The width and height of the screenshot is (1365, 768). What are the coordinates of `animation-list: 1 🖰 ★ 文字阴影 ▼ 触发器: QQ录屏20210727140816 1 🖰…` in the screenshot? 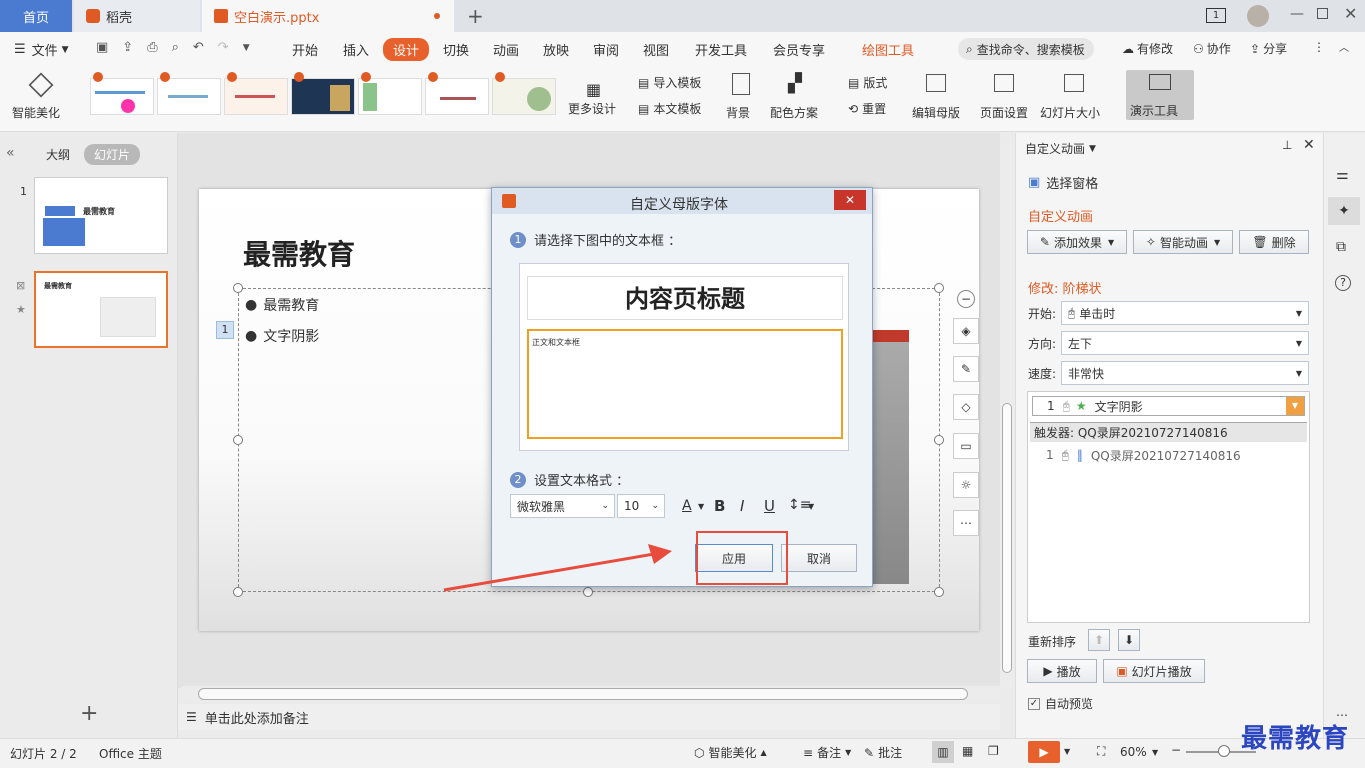 It's located at (1168, 507).